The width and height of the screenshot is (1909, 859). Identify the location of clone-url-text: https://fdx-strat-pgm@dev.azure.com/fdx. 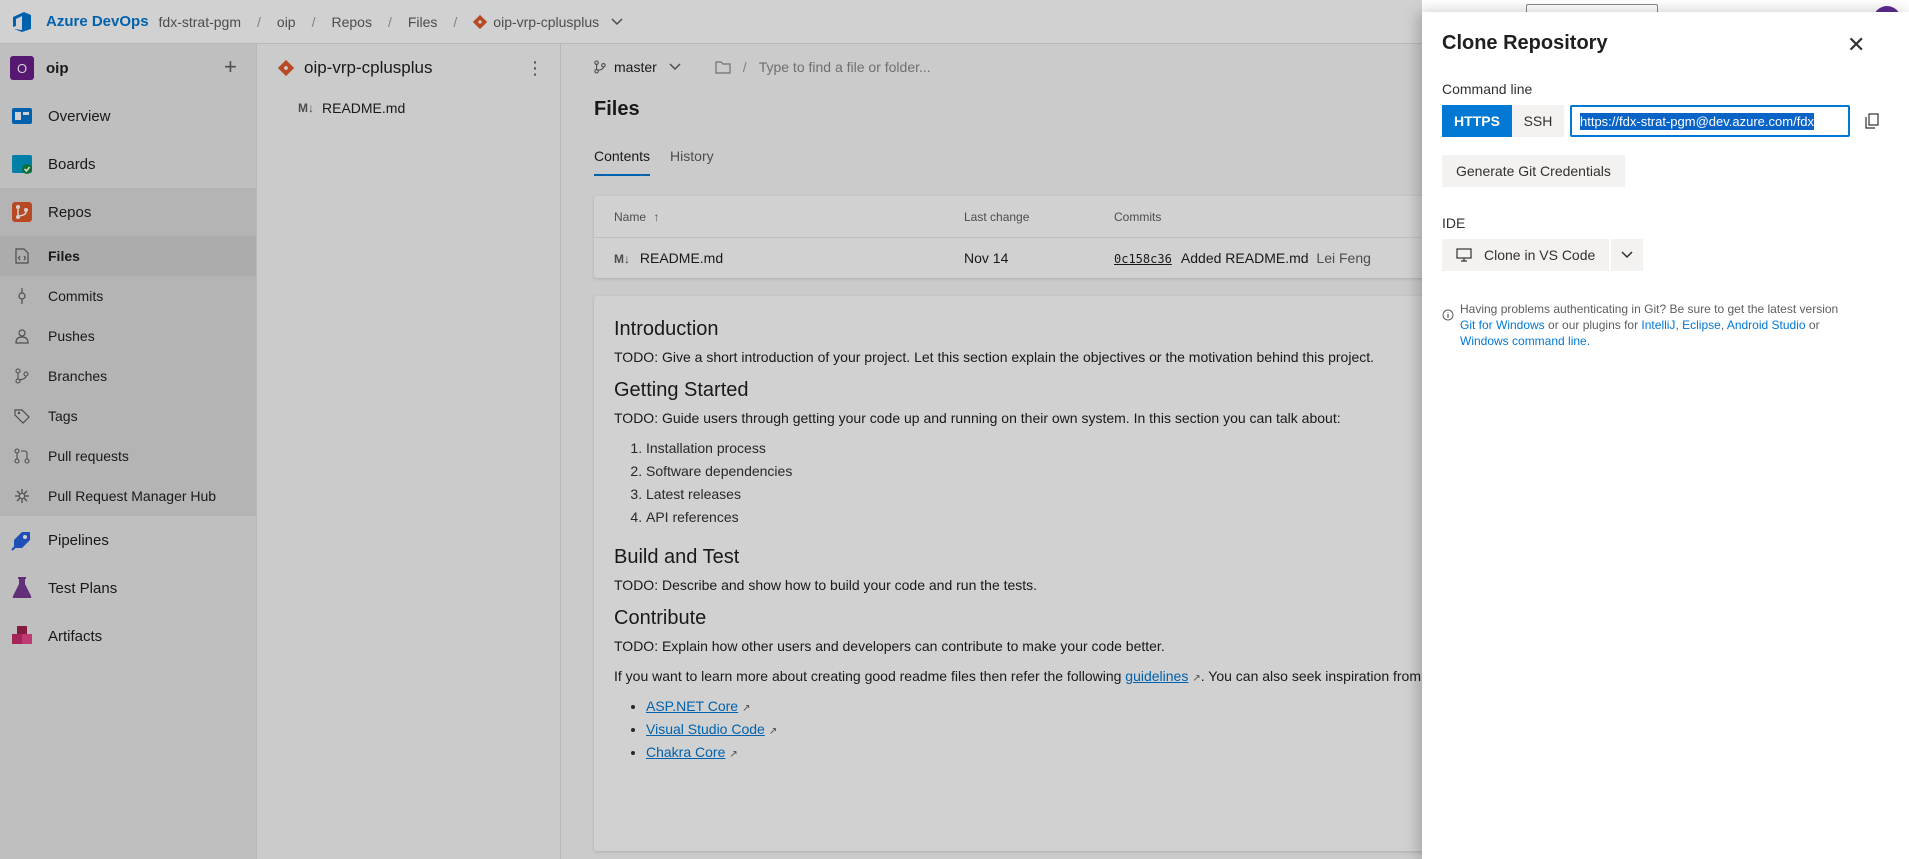
(1697, 121).